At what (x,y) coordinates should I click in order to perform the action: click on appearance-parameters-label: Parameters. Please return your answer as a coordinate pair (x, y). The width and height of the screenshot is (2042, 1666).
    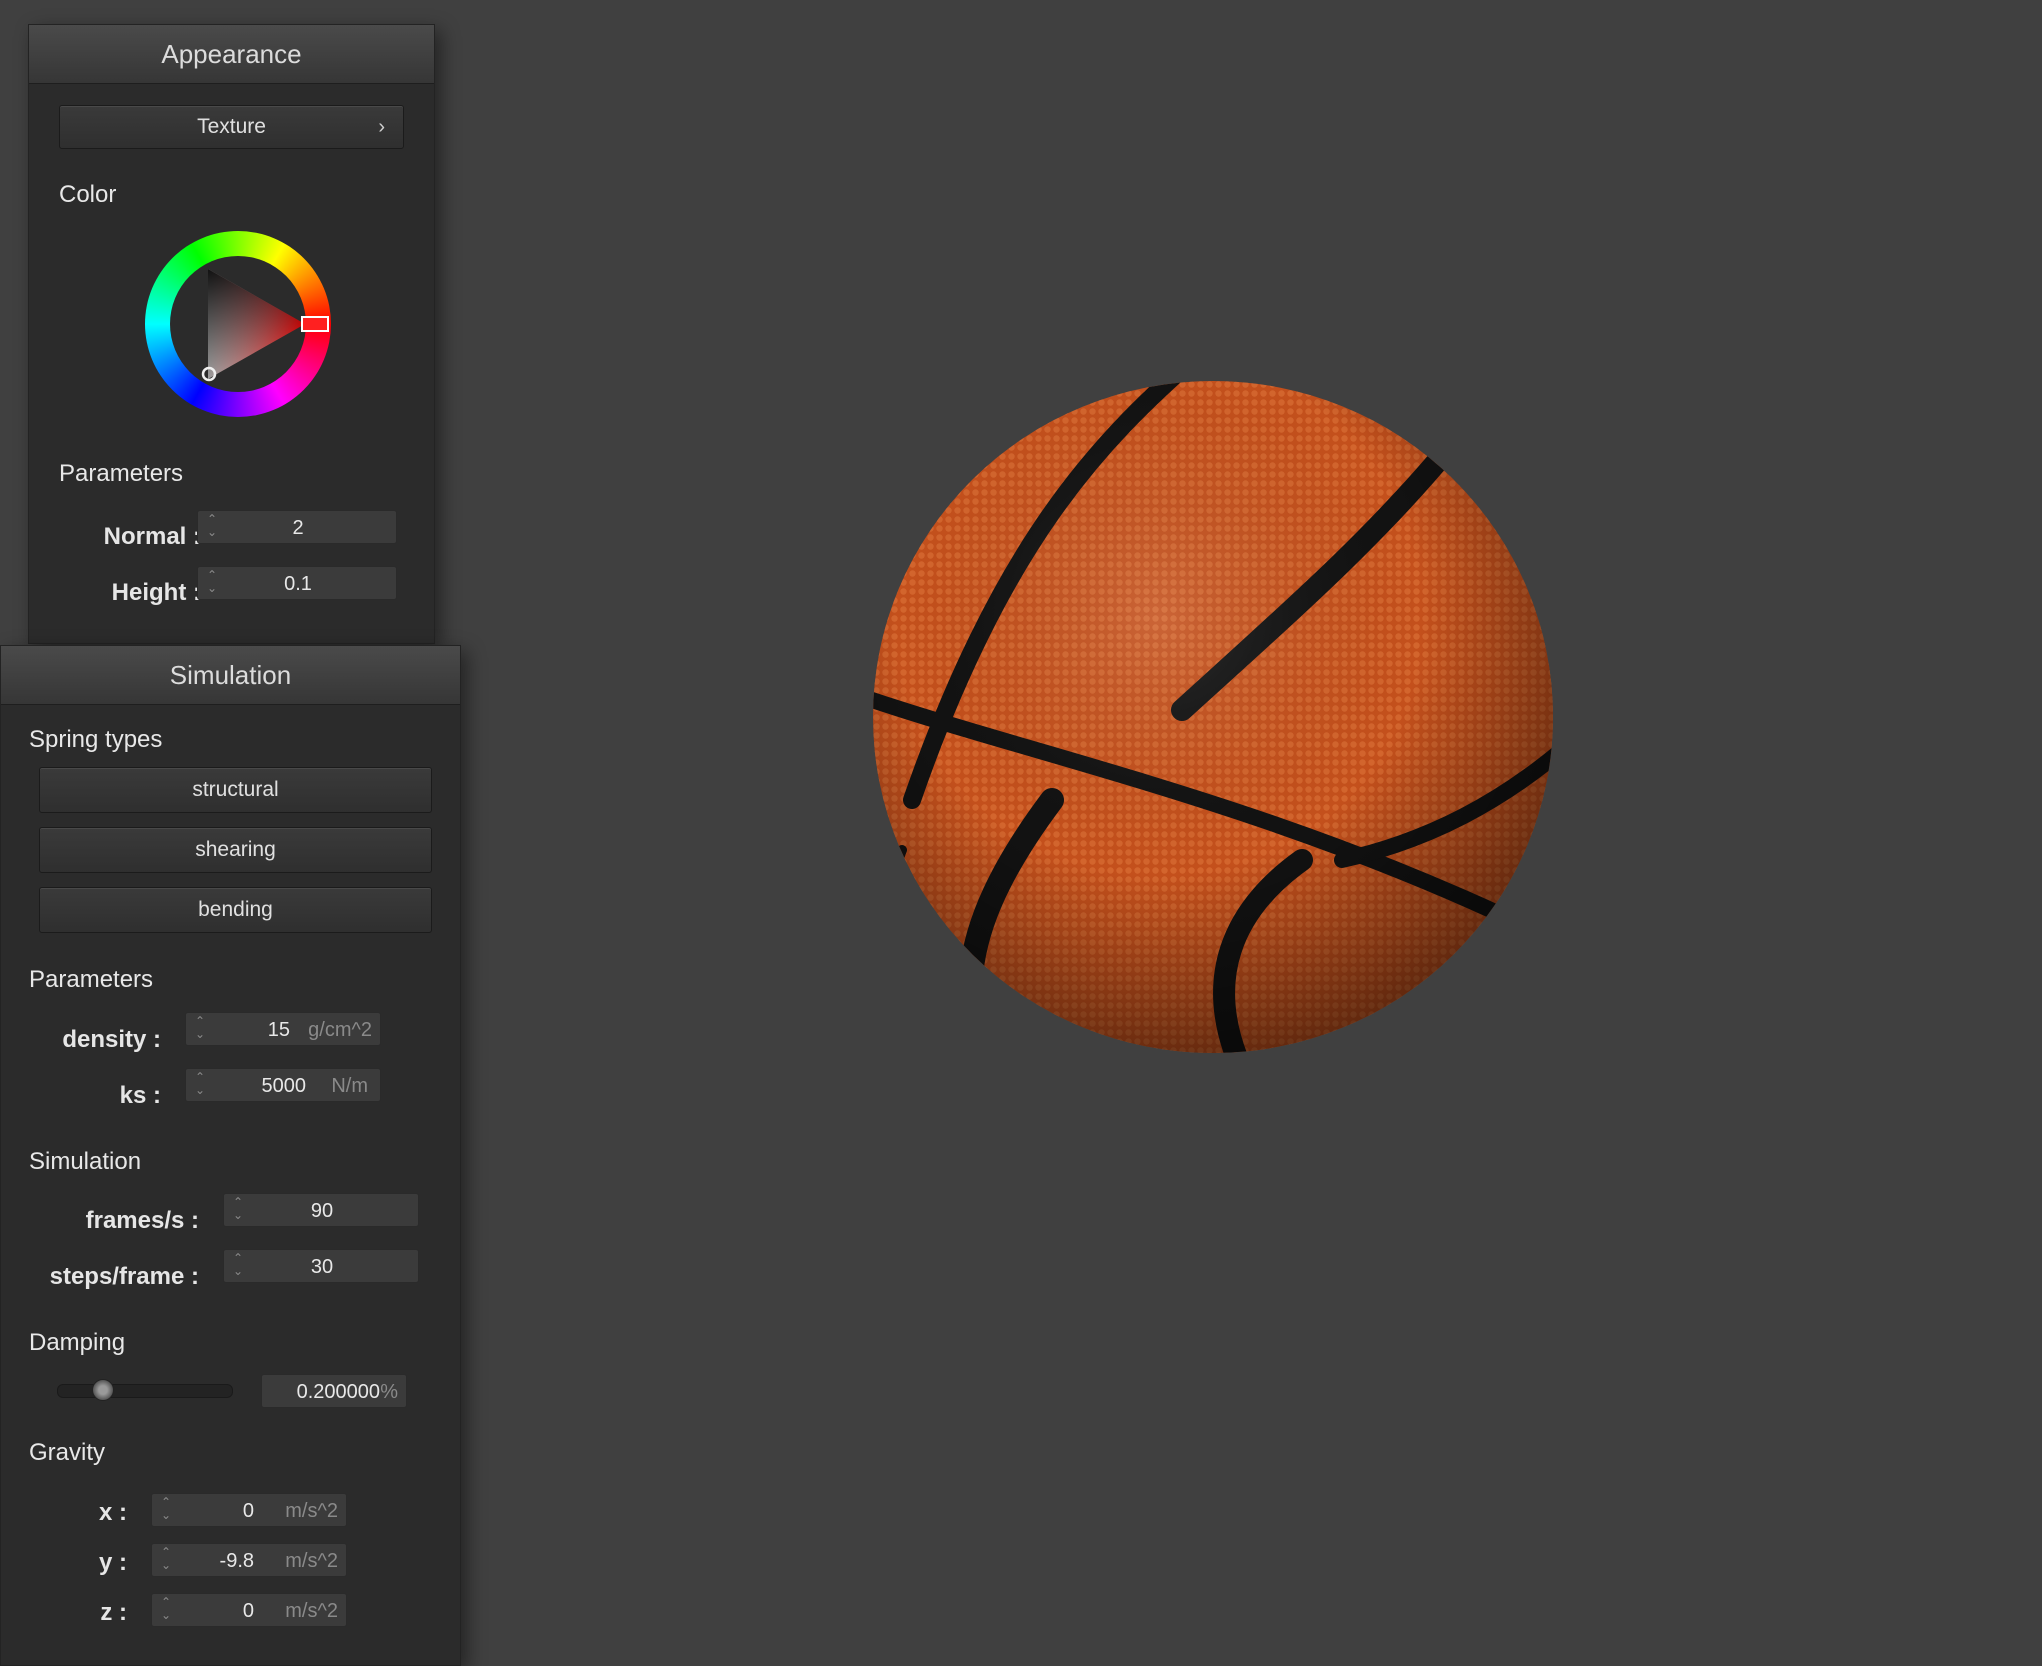
    Looking at the image, I should click on (121, 473).